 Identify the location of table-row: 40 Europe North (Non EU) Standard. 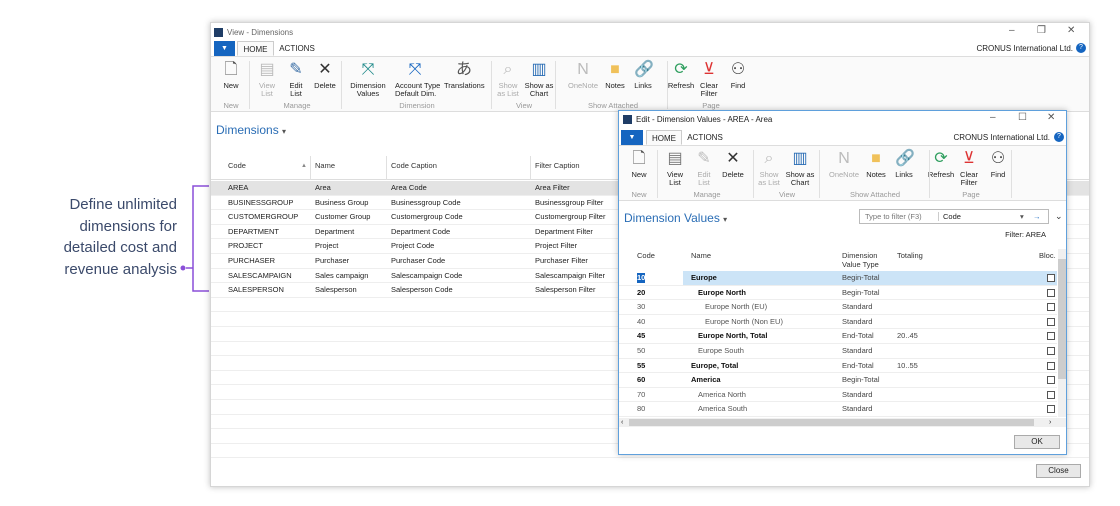
(838, 322).